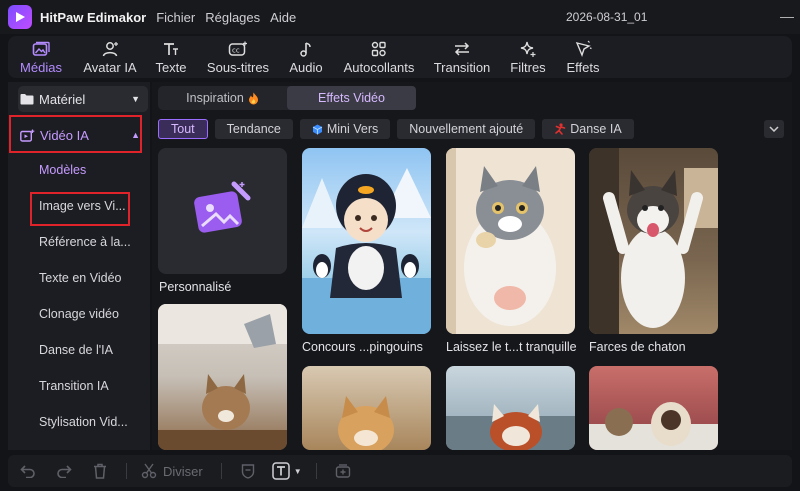 This screenshot has height=491, width=800. What do you see at coordinates (366, 423) in the screenshot?
I see `shiba-thumbnail` at bounding box center [366, 423].